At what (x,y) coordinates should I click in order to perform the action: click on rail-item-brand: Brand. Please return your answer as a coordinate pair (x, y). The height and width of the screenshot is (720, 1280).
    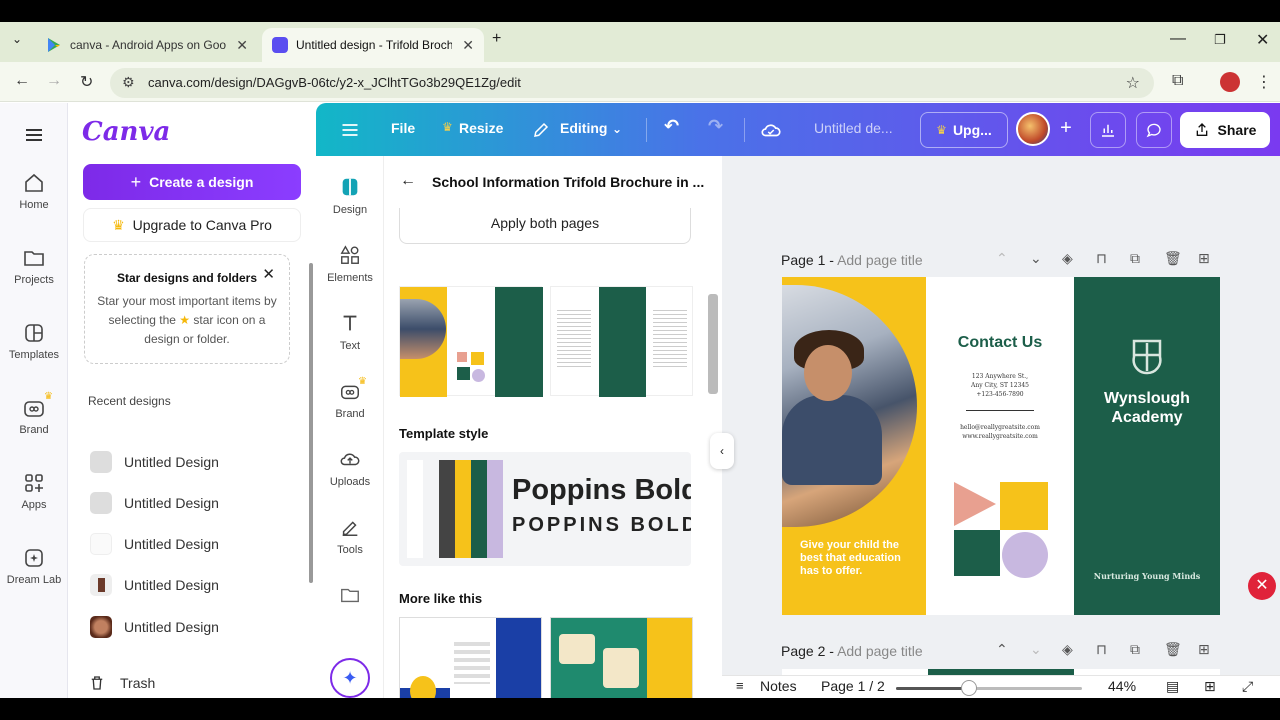
    Looking at the image, I should click on (34, 416).